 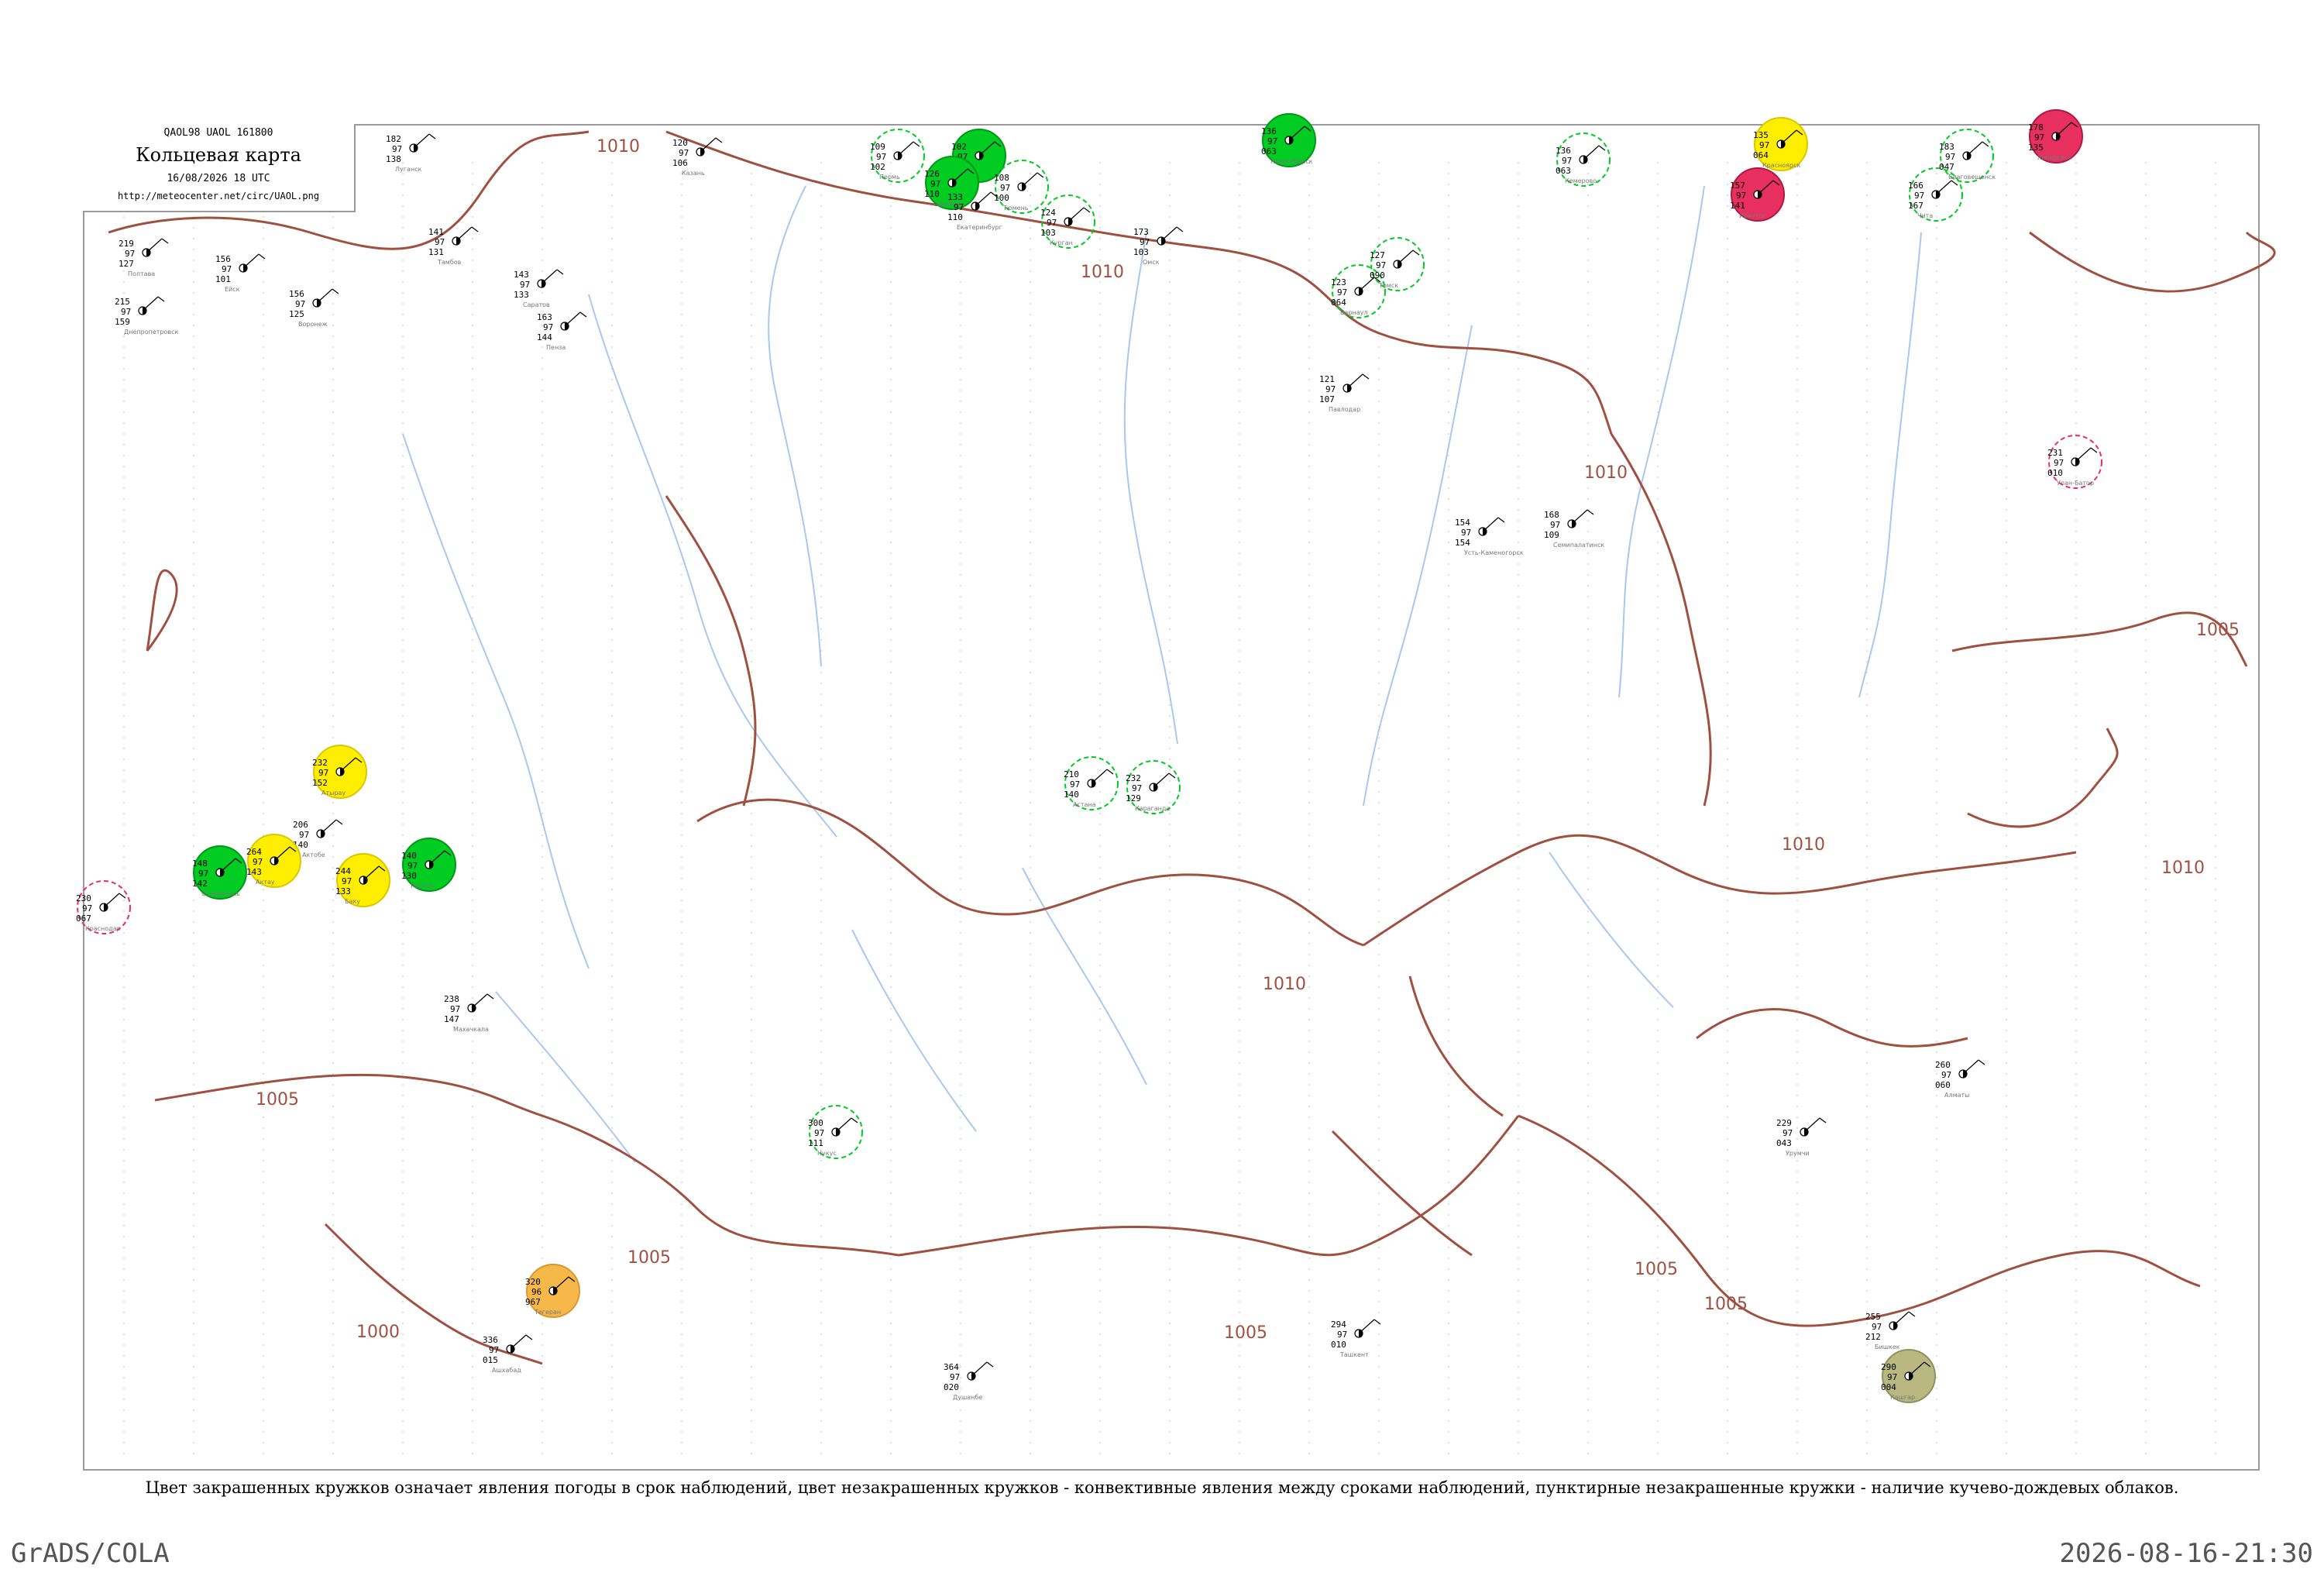 What do you see at coordinates (1377, 275) in the screenshot?
I see `station-dewpoint: 090` at bounding box center [1377, 275].